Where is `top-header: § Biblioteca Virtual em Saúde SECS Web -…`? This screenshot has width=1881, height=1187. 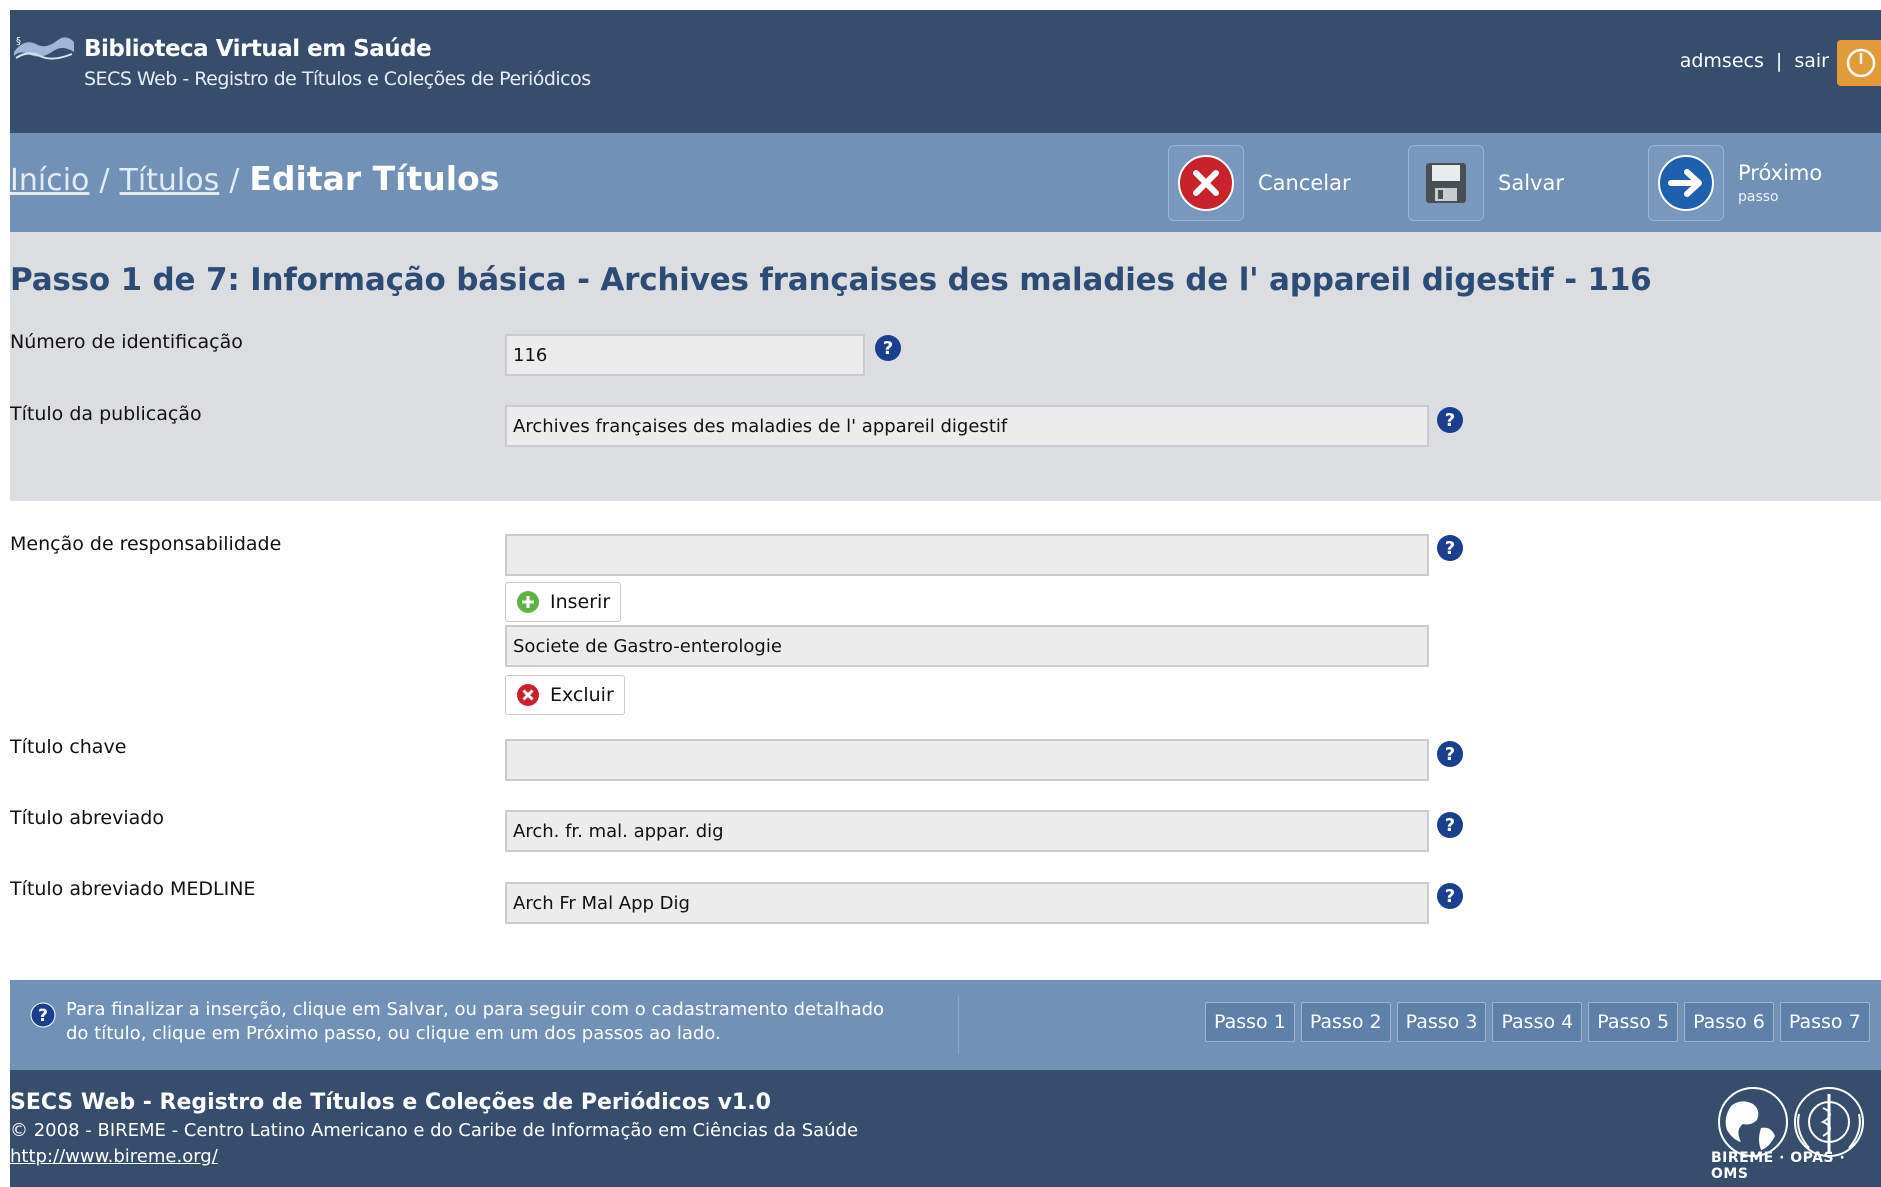
top-header: § Biblioteca Virtual em Saúde SECS Web -… is located at coordinates (945, 71).